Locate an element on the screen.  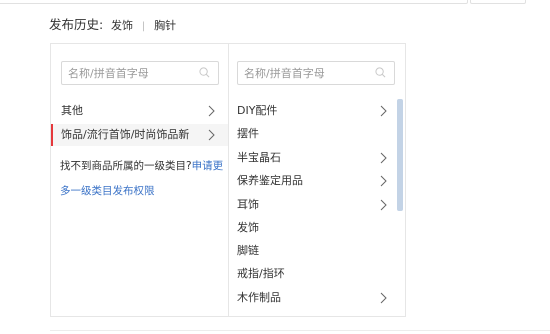
subcategory-item-woodwork: 木作制品 is located at coordinates (309, 298).